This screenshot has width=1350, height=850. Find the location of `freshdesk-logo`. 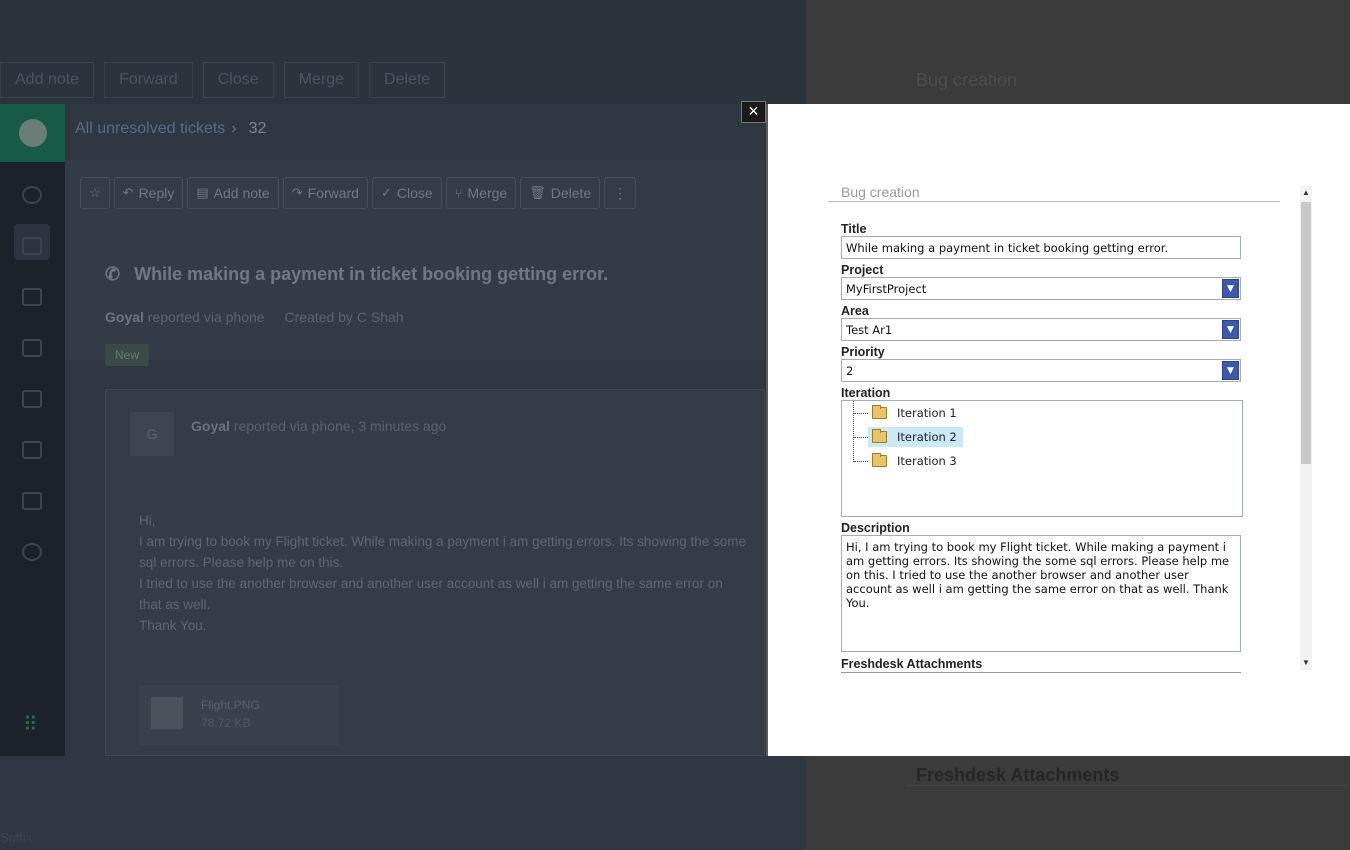

freshdesk-logo is located at coordinates (32, 133).